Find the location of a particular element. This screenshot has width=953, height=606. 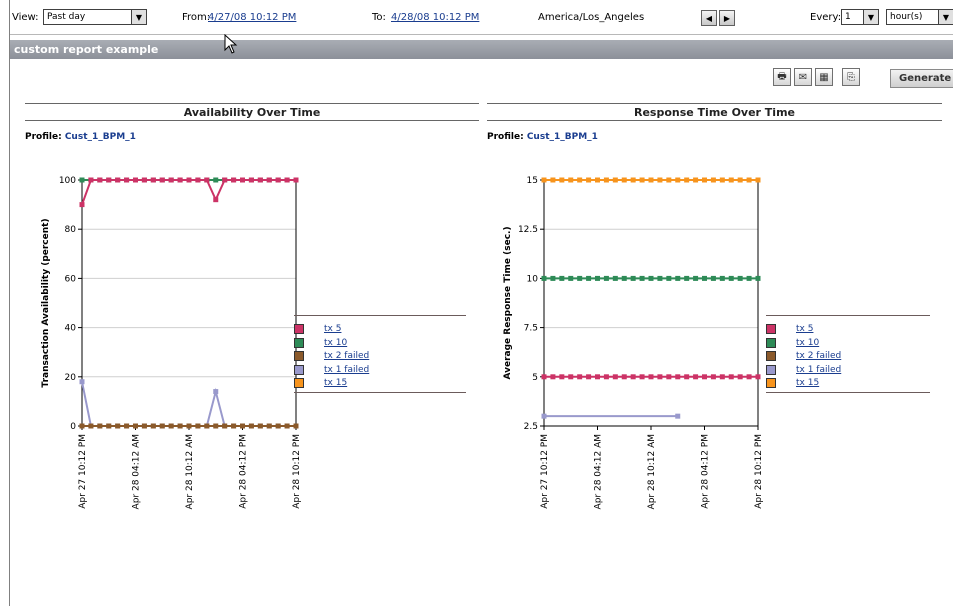

export-csv-icon: ▦ is located at coordinates (824, 77).